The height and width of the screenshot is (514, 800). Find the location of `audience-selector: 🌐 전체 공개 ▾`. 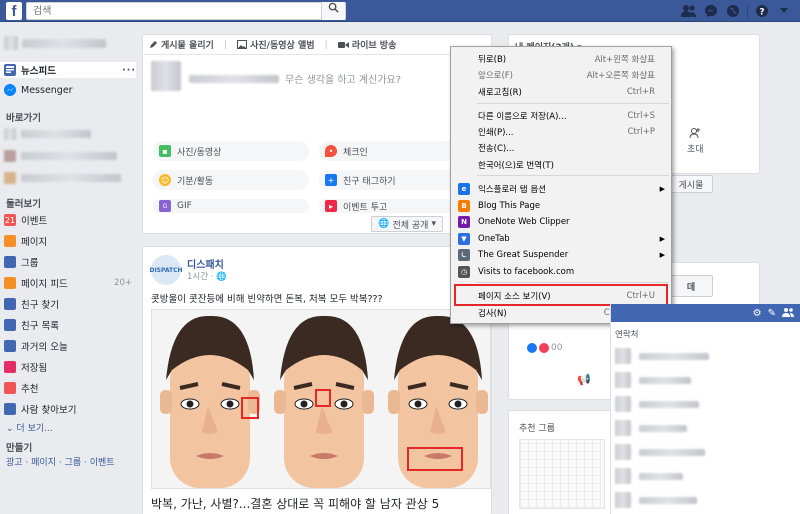

audience-selector: 🌐 전체 공개 ▾ is located at coordinates (407, 224).